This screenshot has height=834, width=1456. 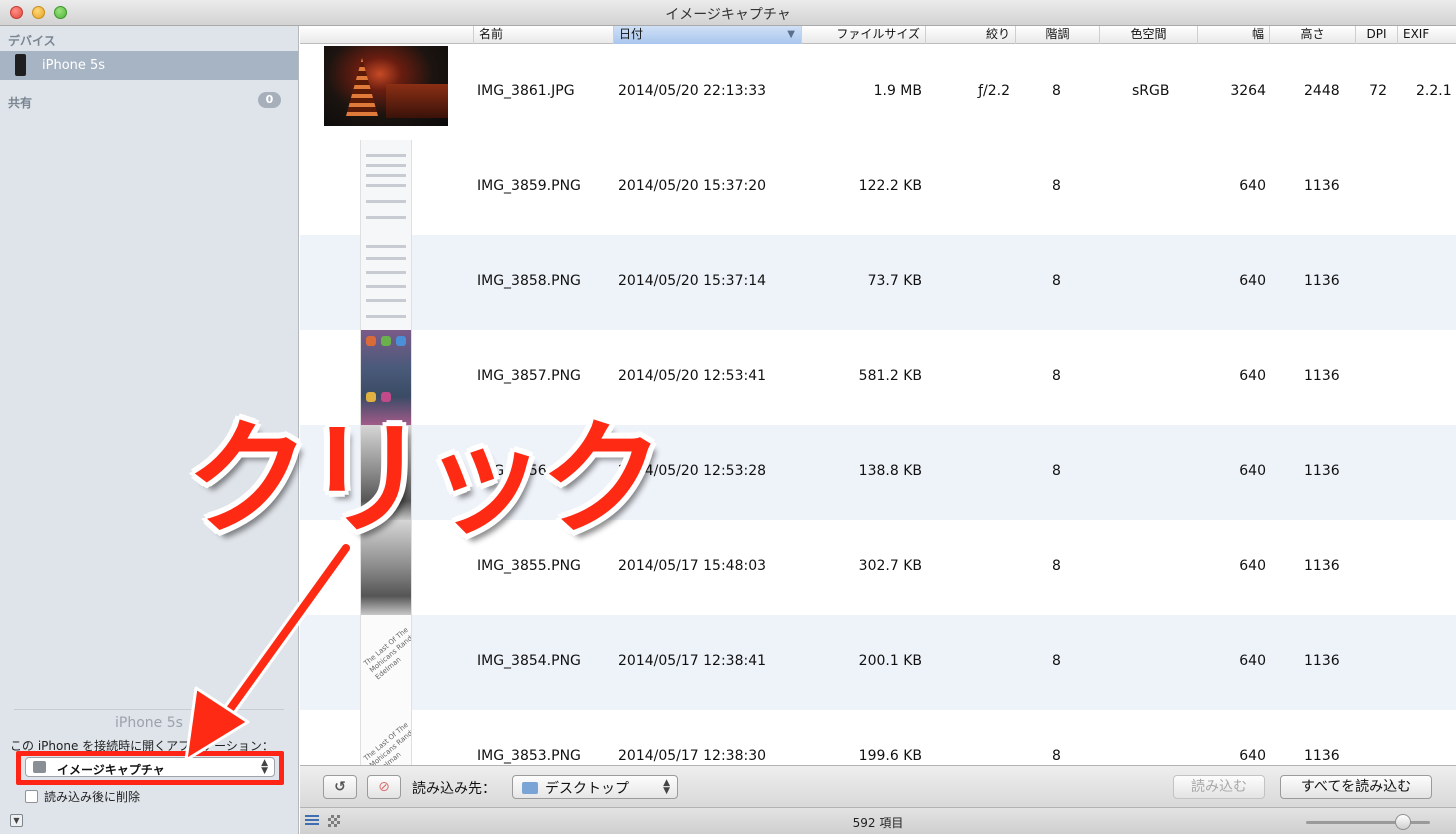 What do you see at coordinates (1248, 91) in the screenshot?
I see `file-width: 3264` at bounding box center [1248, 91].